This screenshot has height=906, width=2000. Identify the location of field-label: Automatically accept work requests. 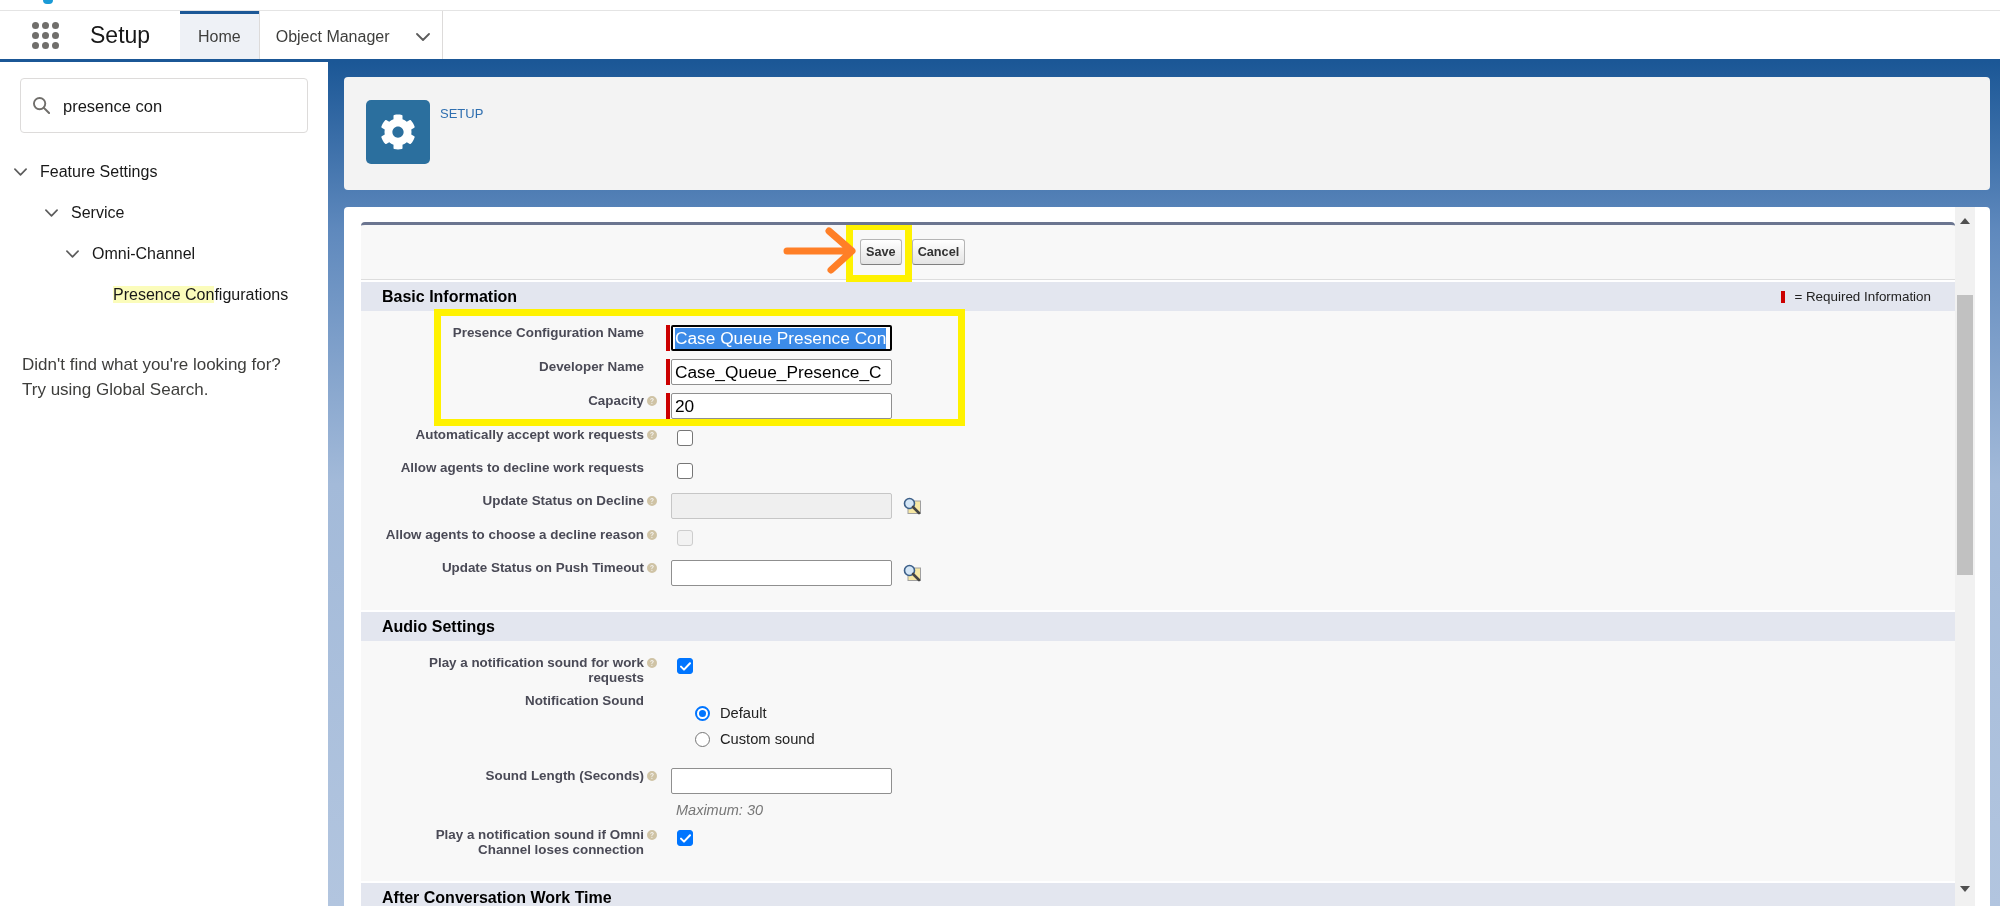
(529, 434).